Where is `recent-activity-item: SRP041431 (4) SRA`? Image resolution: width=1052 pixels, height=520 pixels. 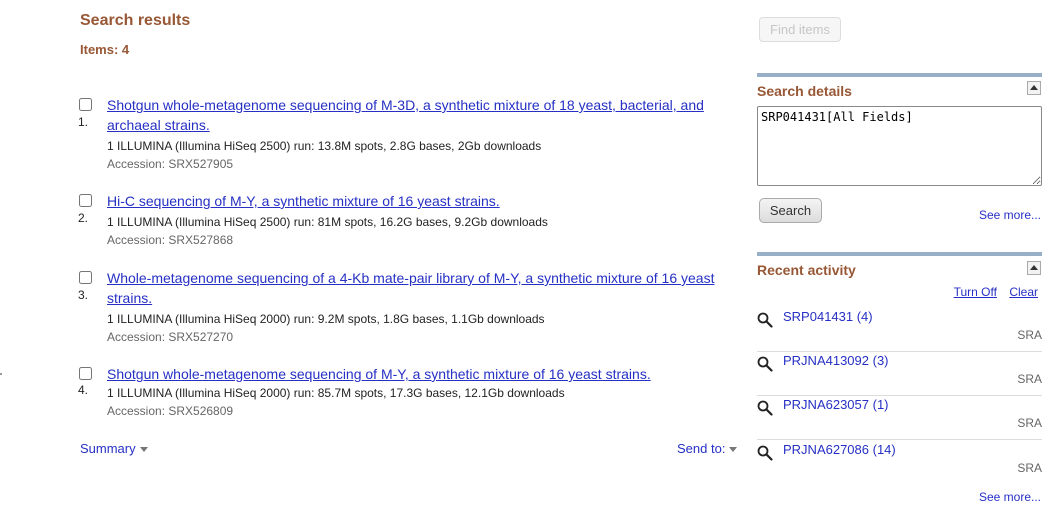 recent-activity-item: SRP041431 (4) SRA is located at coordinates (899, 329).